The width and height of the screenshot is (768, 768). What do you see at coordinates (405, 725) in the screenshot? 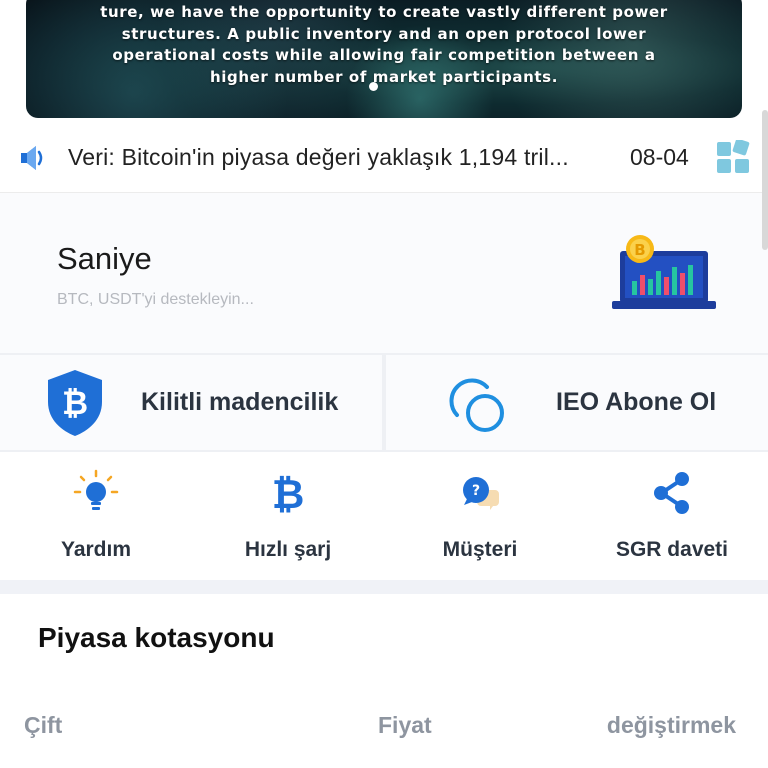
I see `column-price: Fiyat` at bounding box center [405, 725].